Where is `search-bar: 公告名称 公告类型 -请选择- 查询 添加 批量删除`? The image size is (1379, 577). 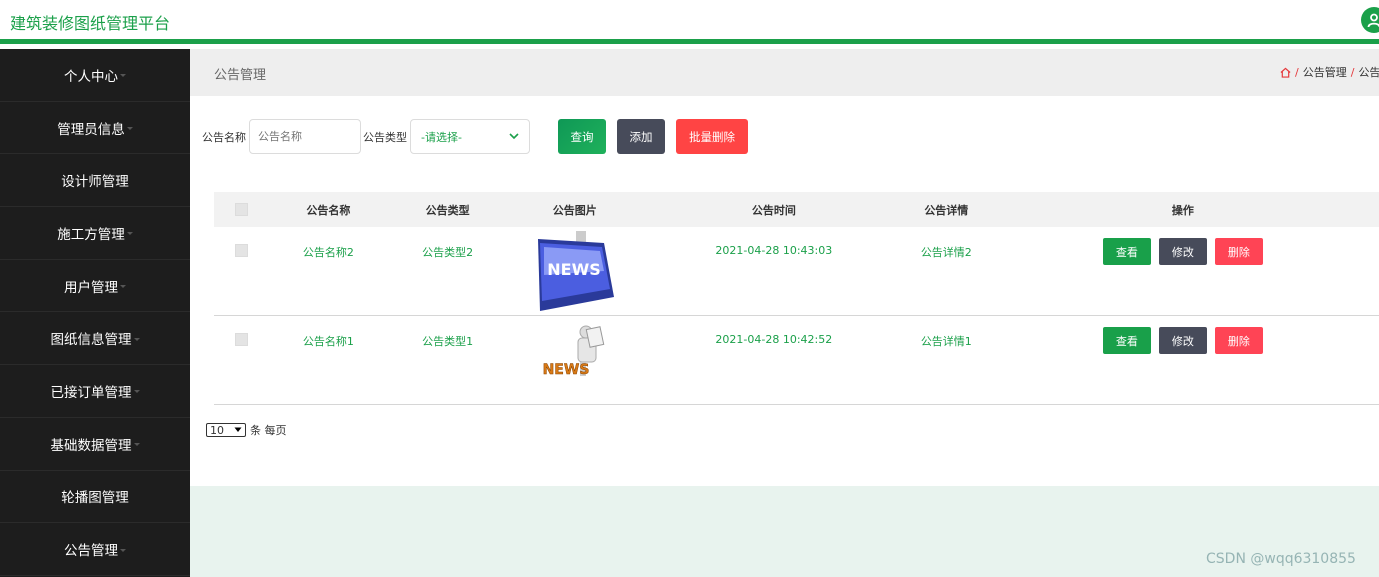 search-bar: 公告名称 公告类型 -请选择- 查询 添加 批量删除 is located at coordinates (475, 136).